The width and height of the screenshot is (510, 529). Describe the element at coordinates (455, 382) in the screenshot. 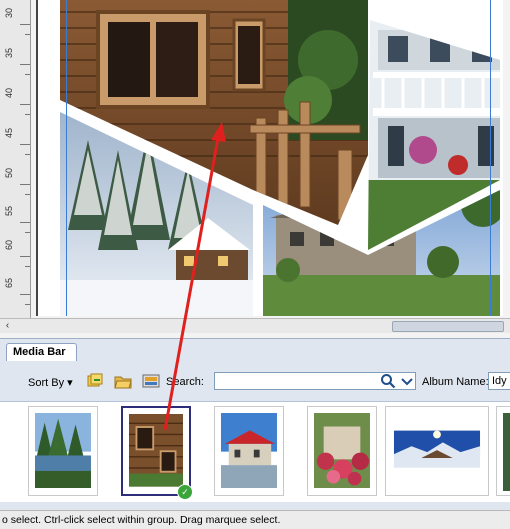

I see `album-name-label: Album Name:` at that location.